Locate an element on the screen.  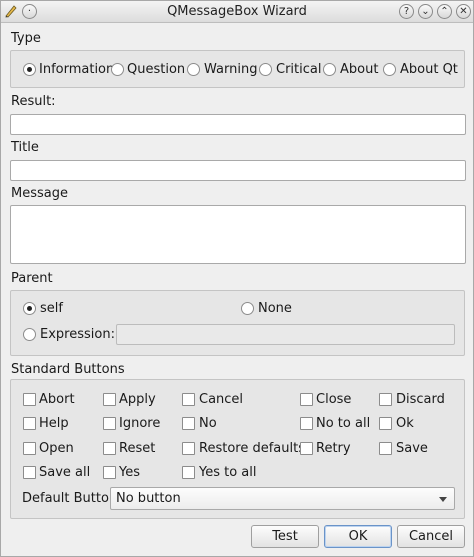
parent-radio-self is located at coordinates (29, 308).